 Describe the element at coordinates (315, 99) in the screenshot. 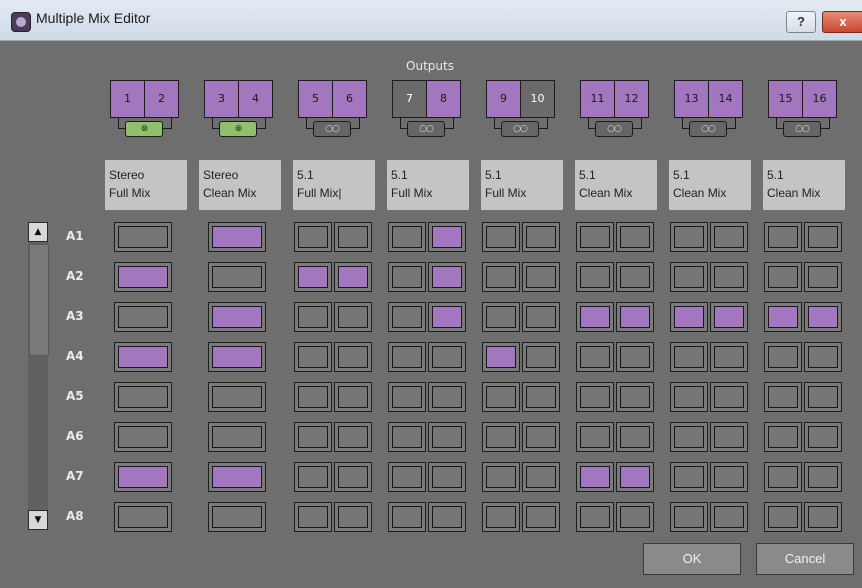

I see `output-channel-button: 5` at that location.